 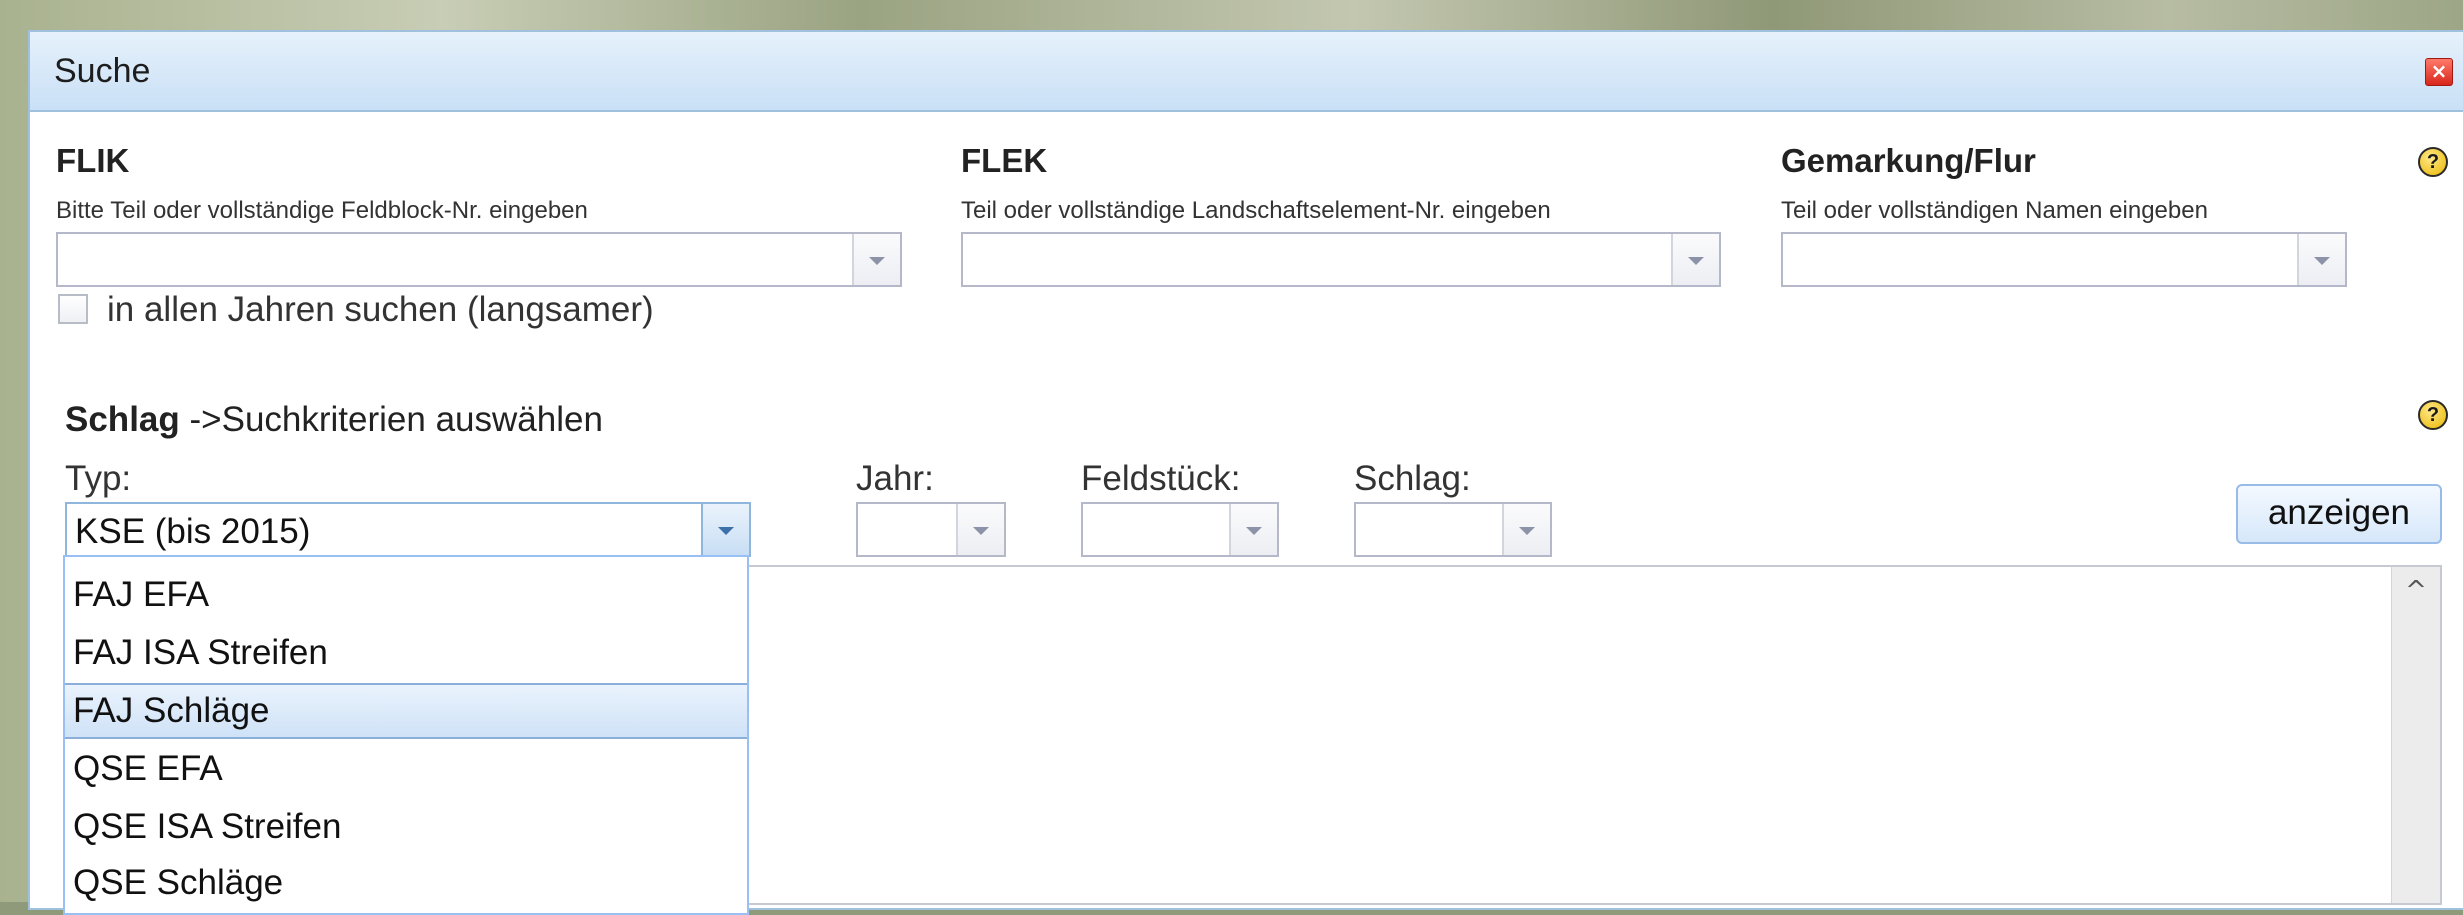 I want to click on close-icon: ×, so click(x=2439, y=72).